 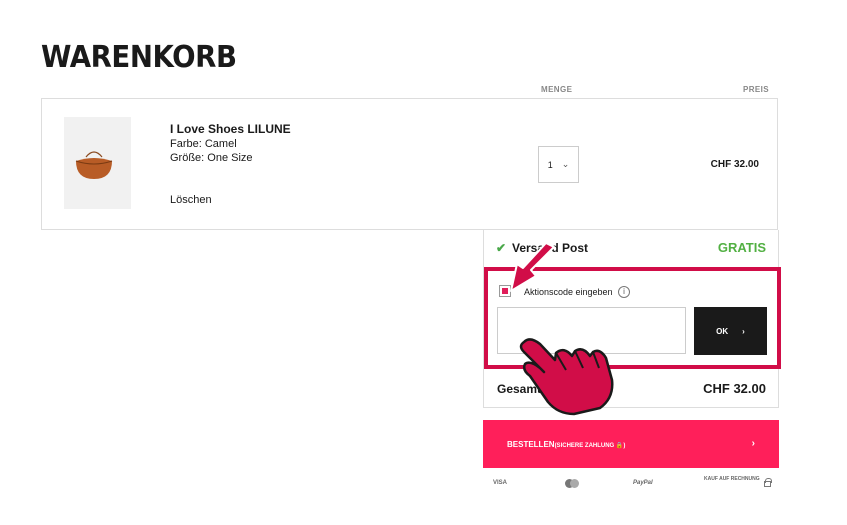 What do you see at coordinates (558, 164) in the screenshot?
I see `quantity-select: 1 ⌄` at bounding box center [558, 164].